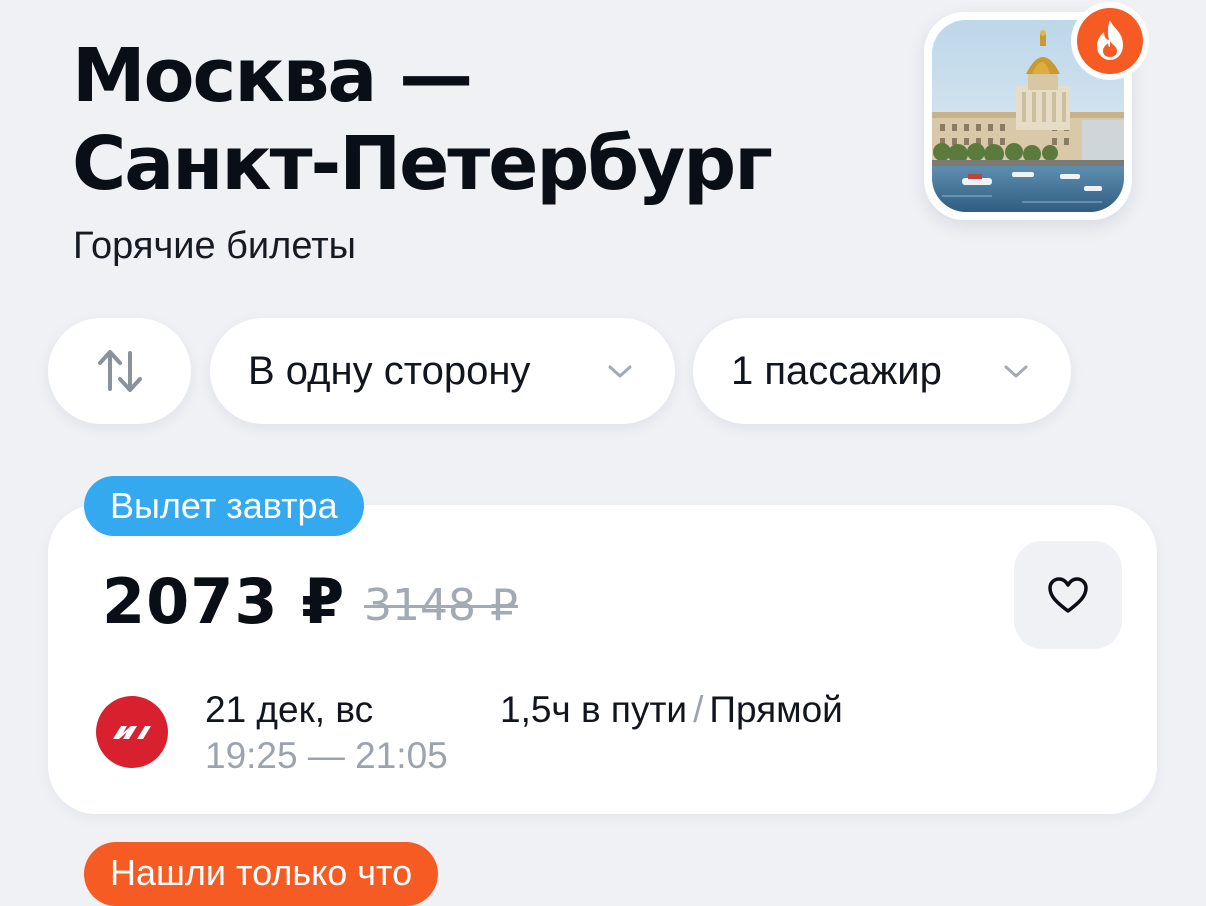 The height and width of the screenshot is (906, 1206). I want to click on passengers-select-label: 1 пассажир, so click(836, 370).